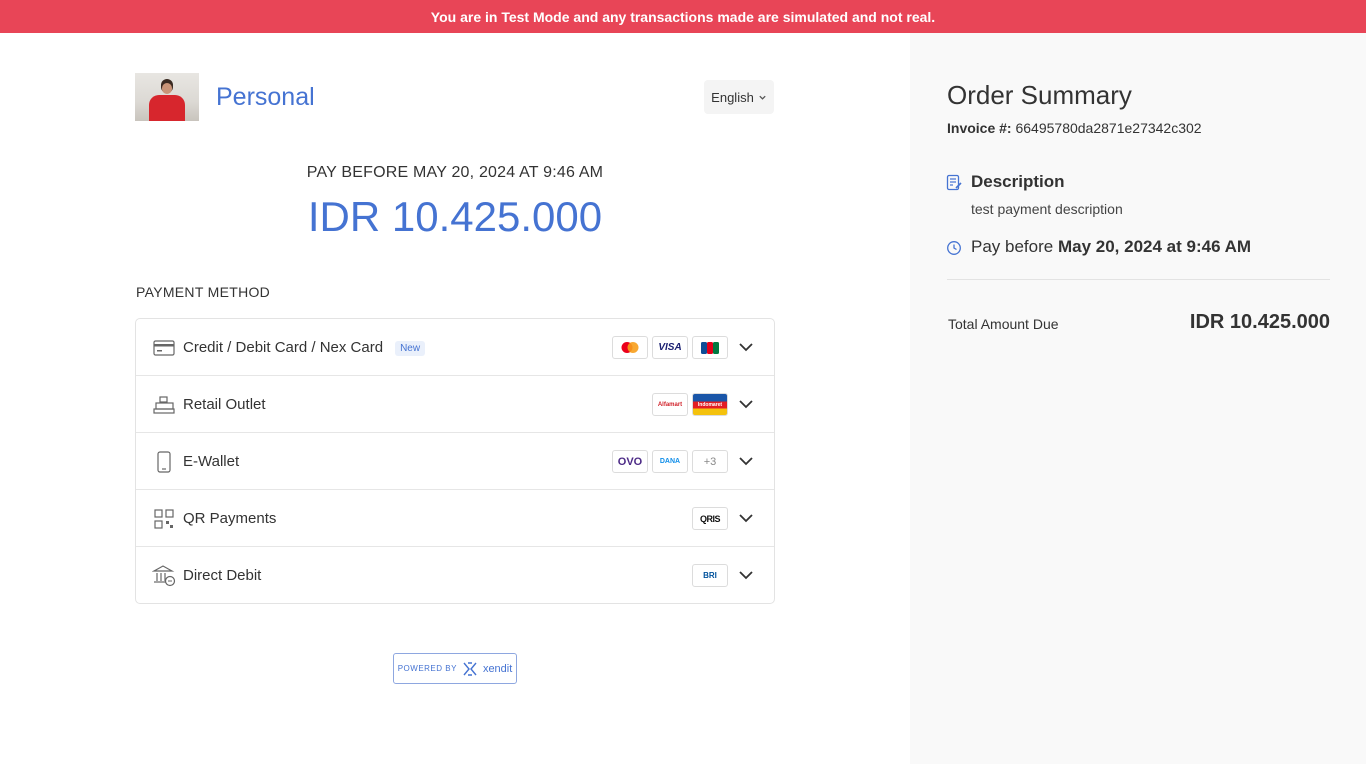 Image resolution: width=1366 pixels, height=764 pixels. Describe the element at coordinates (427, 668) in the screenshot. I see `powered-by-label: POWERED BY` at that location.